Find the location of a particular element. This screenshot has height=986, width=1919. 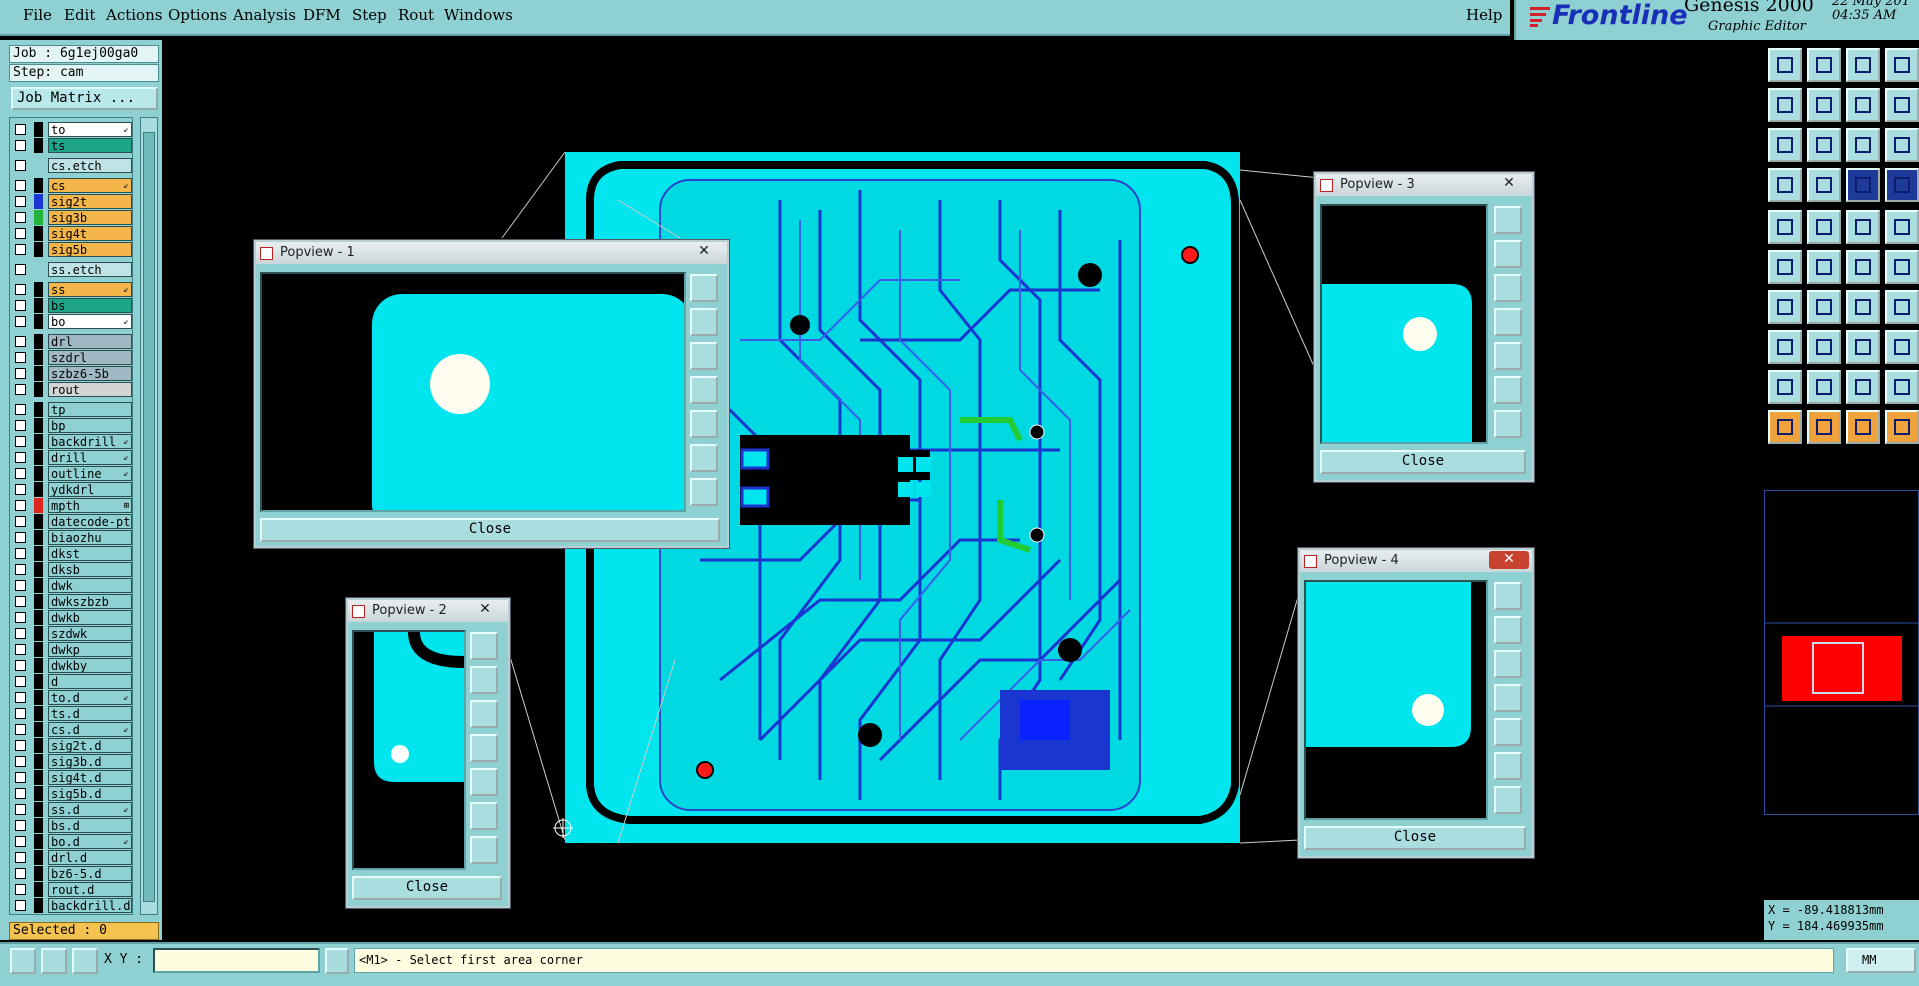

layer-row-to: to ⇙ is located at coordinates (72, 129).